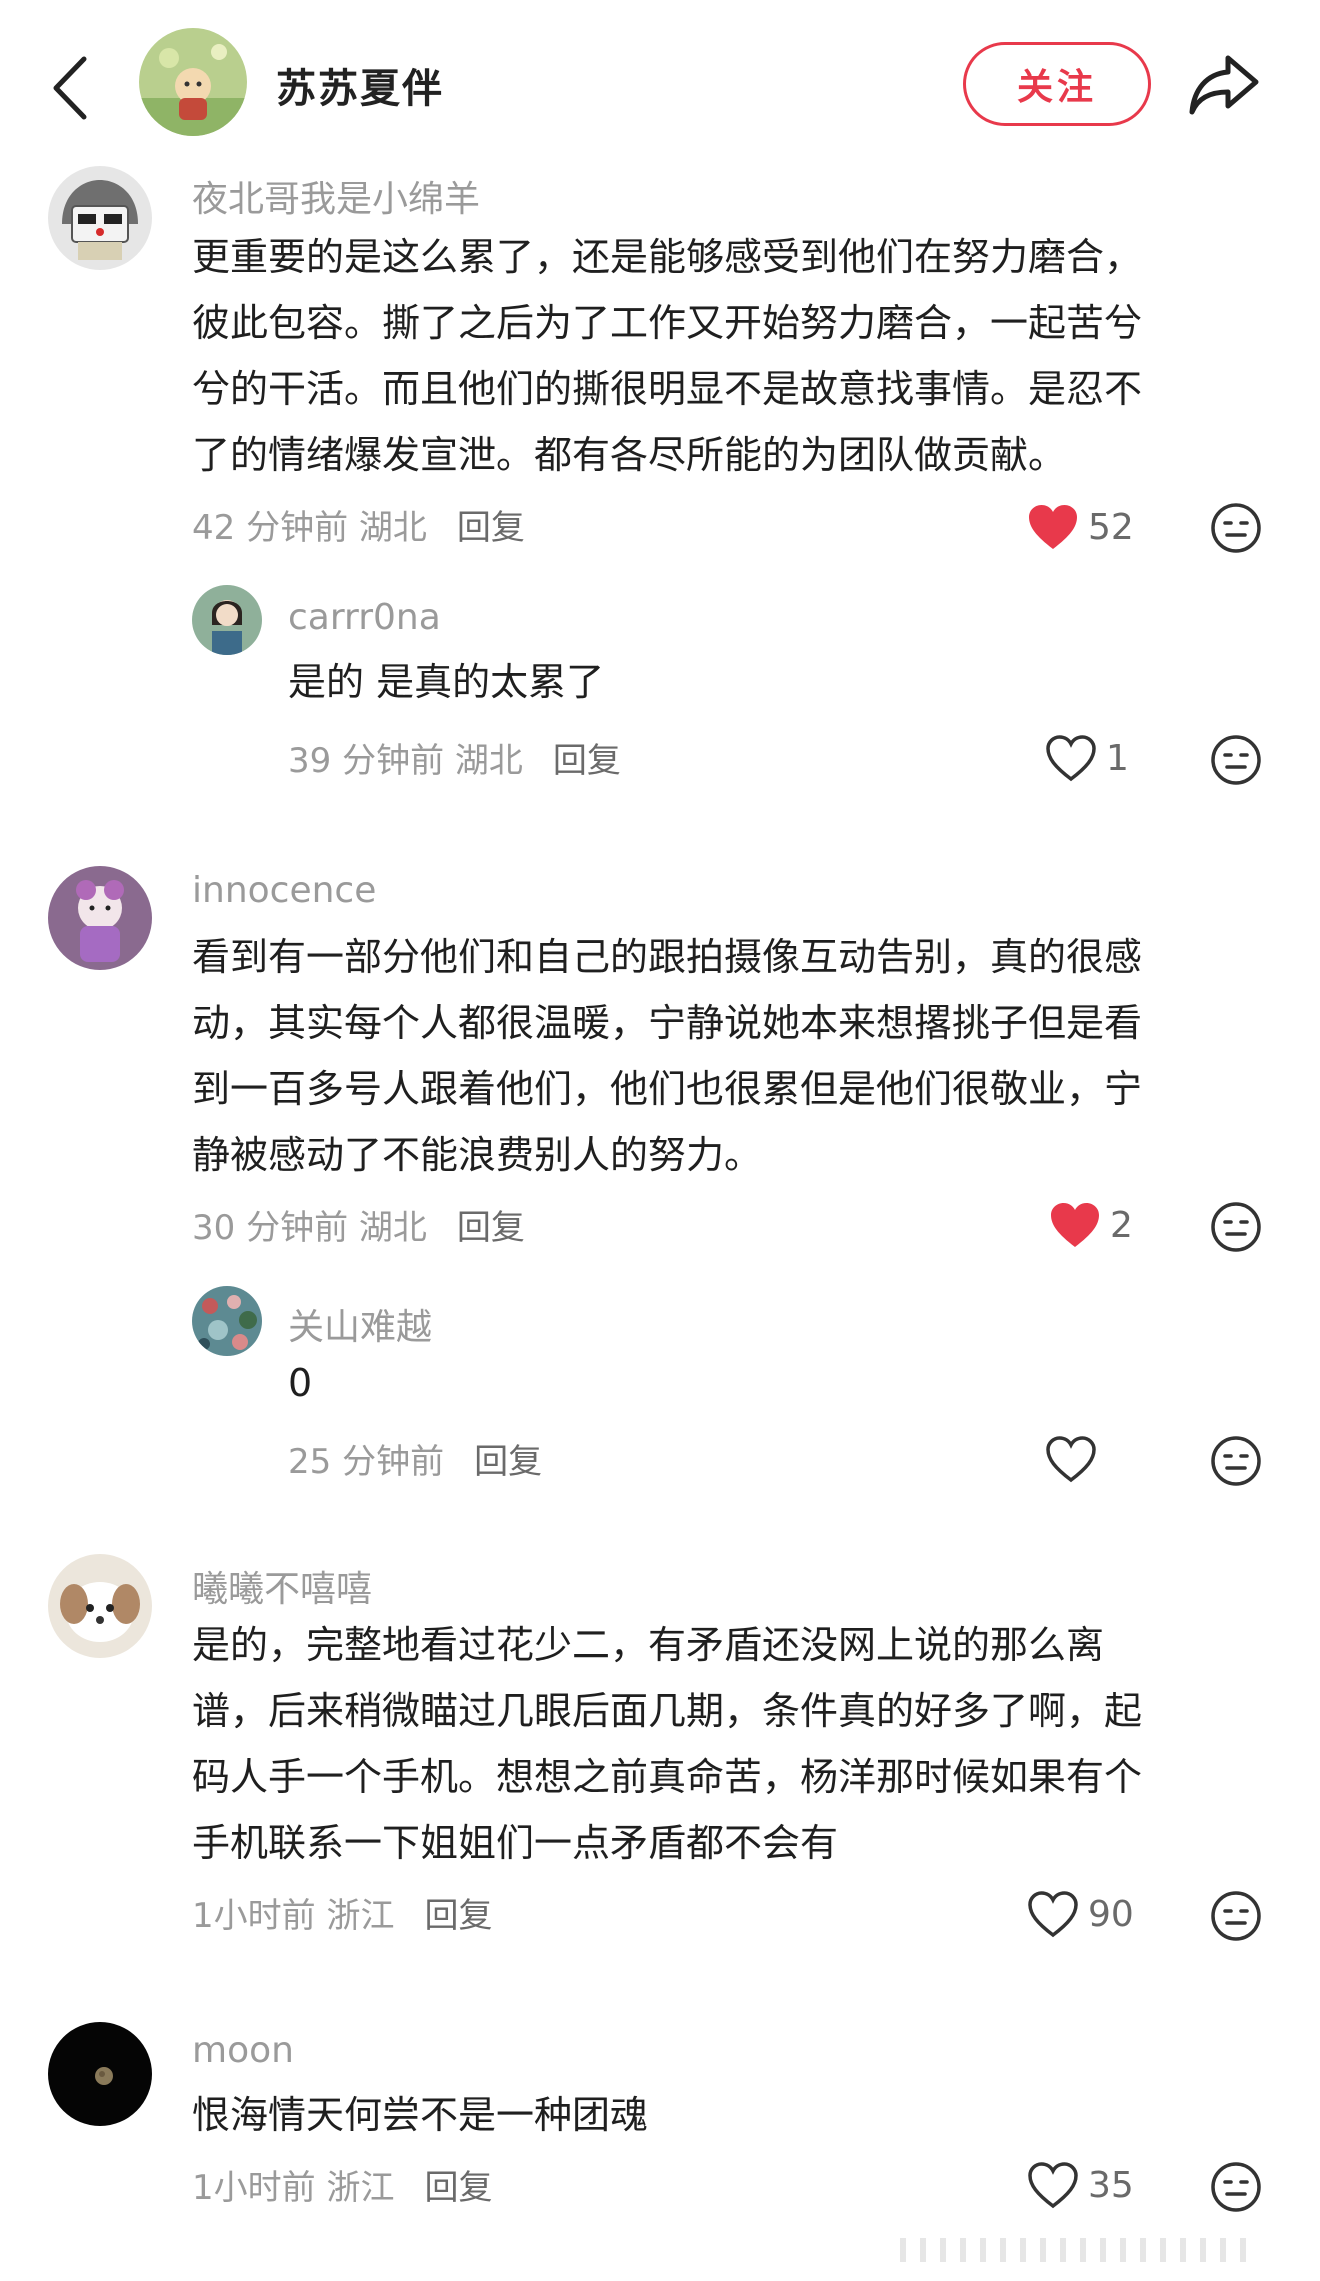 The width and height of the screenshot is (1320, 2281). What do you see at coordinates (366, 1462) in the screenshot?
I see `time-location: 25 分钟前` at bounding box center [366, 1462].